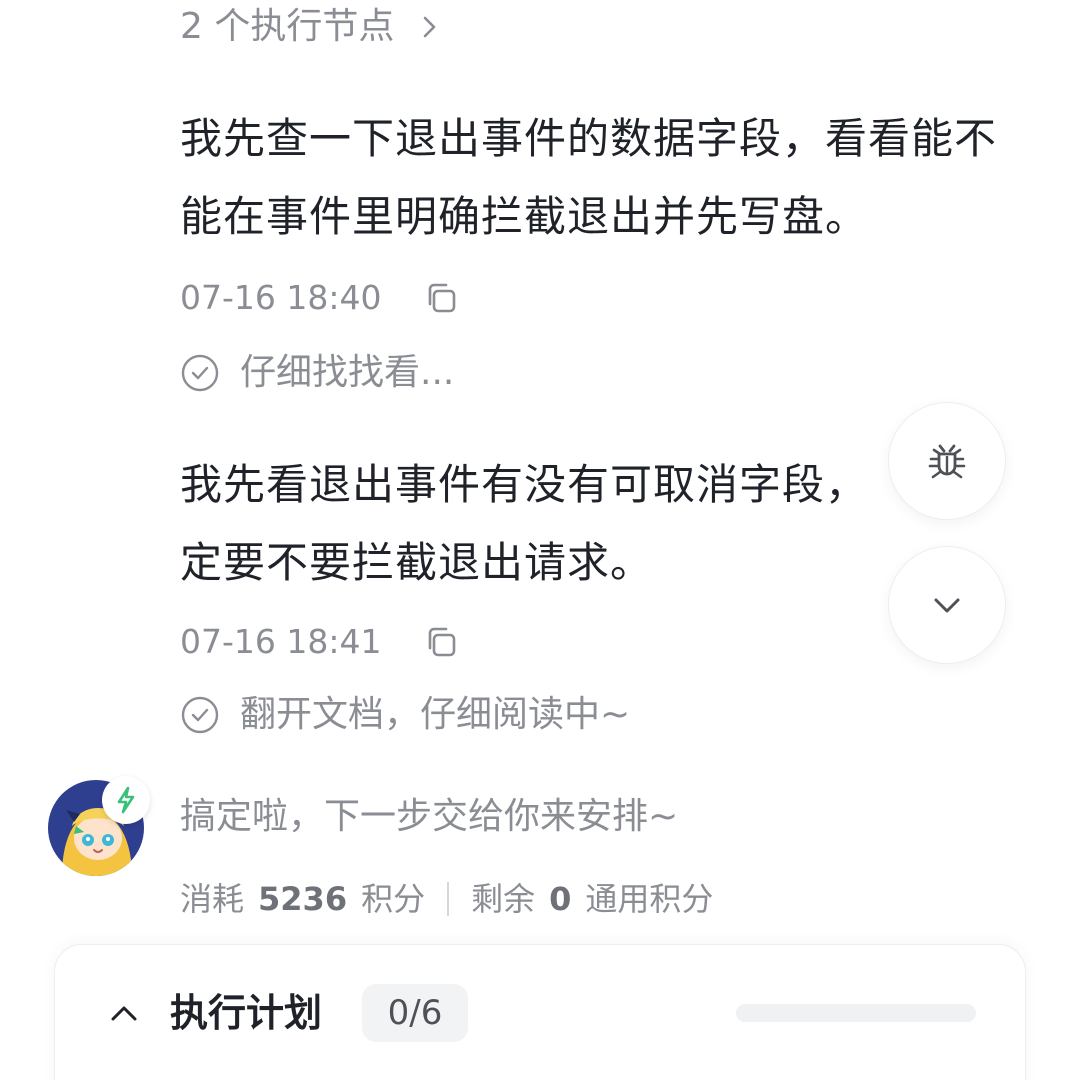 This screenshot has height=1080, width=1080. What do you see at coordinates (303, 899) in the screenshot?
I see `consumed-value: 5236` at bounding box center [303, 899].